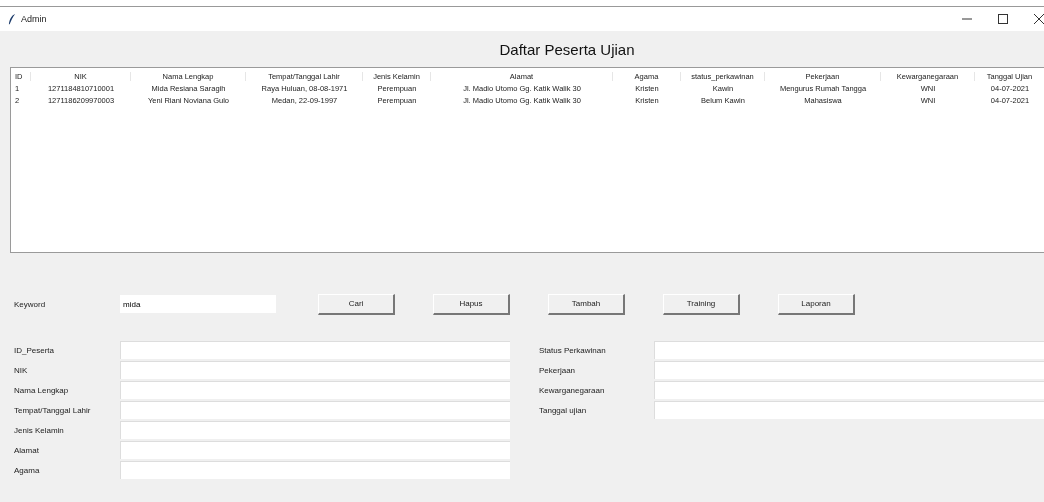 This screenshot has height=502, width=1044. Describe the element at coordinates (586, 304) in the screenshot. I see `action-button: Tambah` at that location.